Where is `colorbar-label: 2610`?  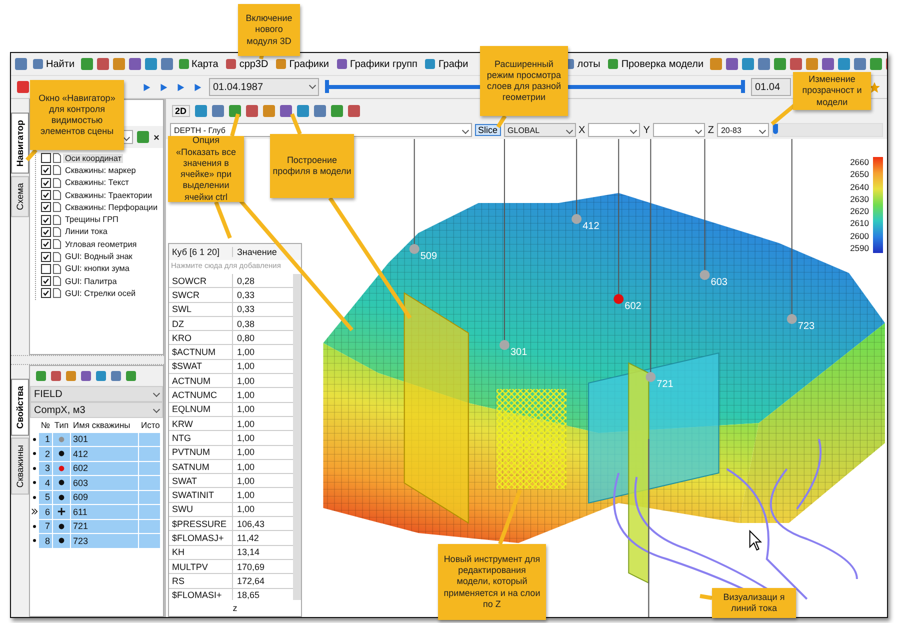
colorbar-label: 2610 is located at coordinates (859, 223).